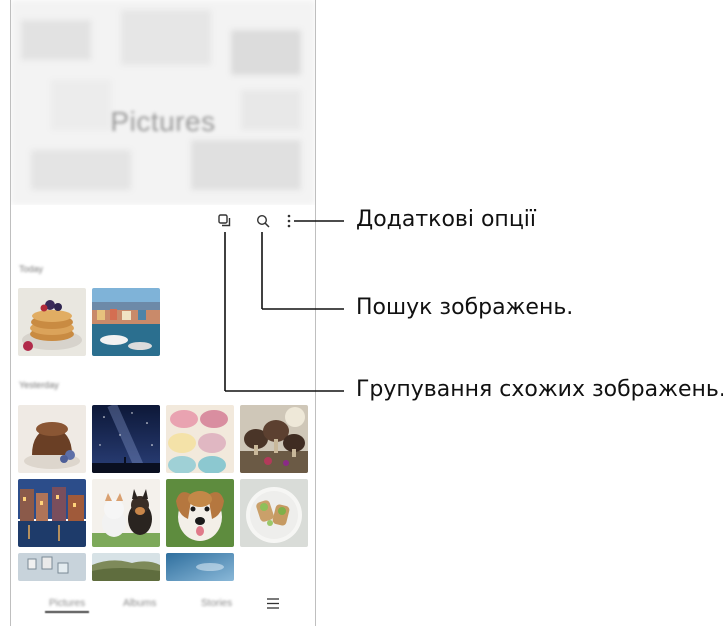 Image resolution: width=723 pixels, height=626 pixels. What do you see at coordinates (274, 513) in the screenshot?
I see `thumbnail-food-plate` at bounding box center [274, 513].